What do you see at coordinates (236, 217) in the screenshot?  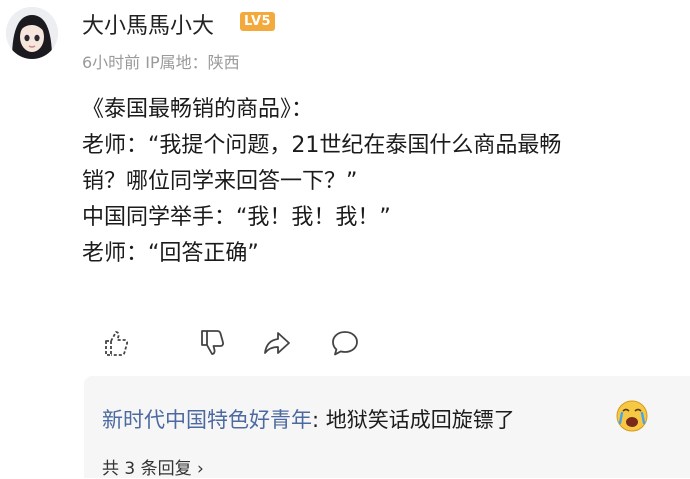 I see `post-line: 中国同学举手：“我！我！我！”` at bounding box center [236, 217].